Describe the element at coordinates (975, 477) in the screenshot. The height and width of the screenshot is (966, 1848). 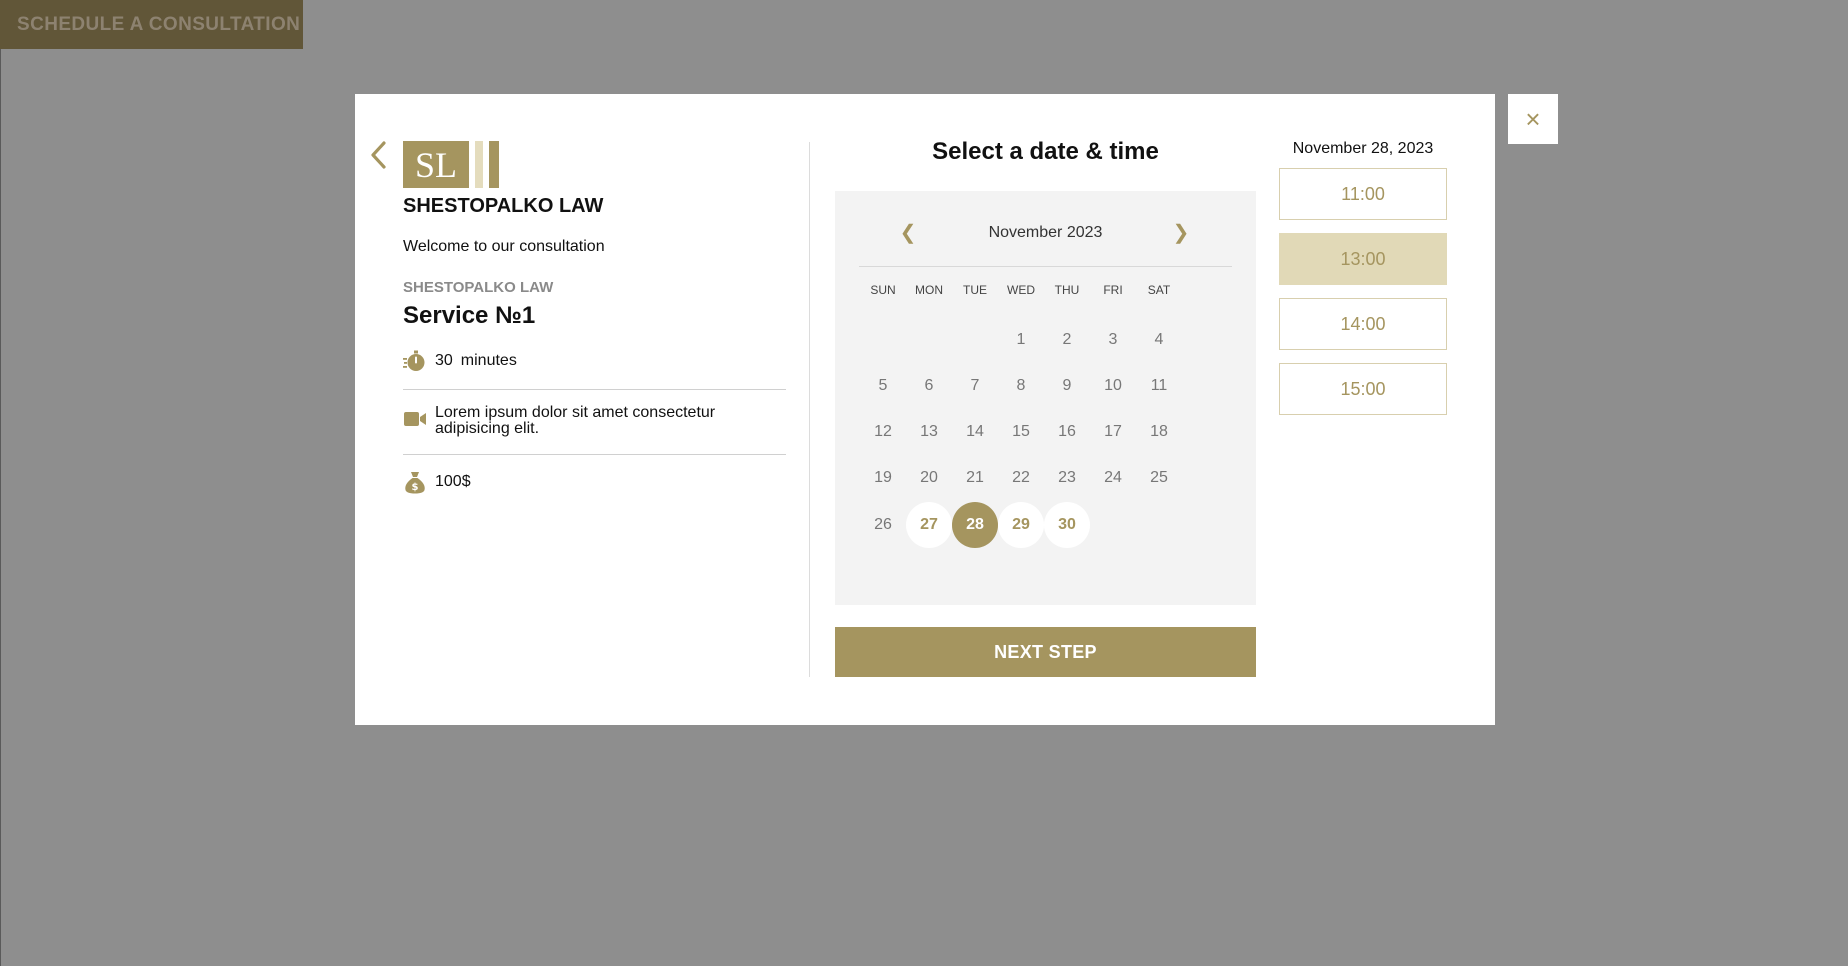
I see `calendar-day: 21` at that location.